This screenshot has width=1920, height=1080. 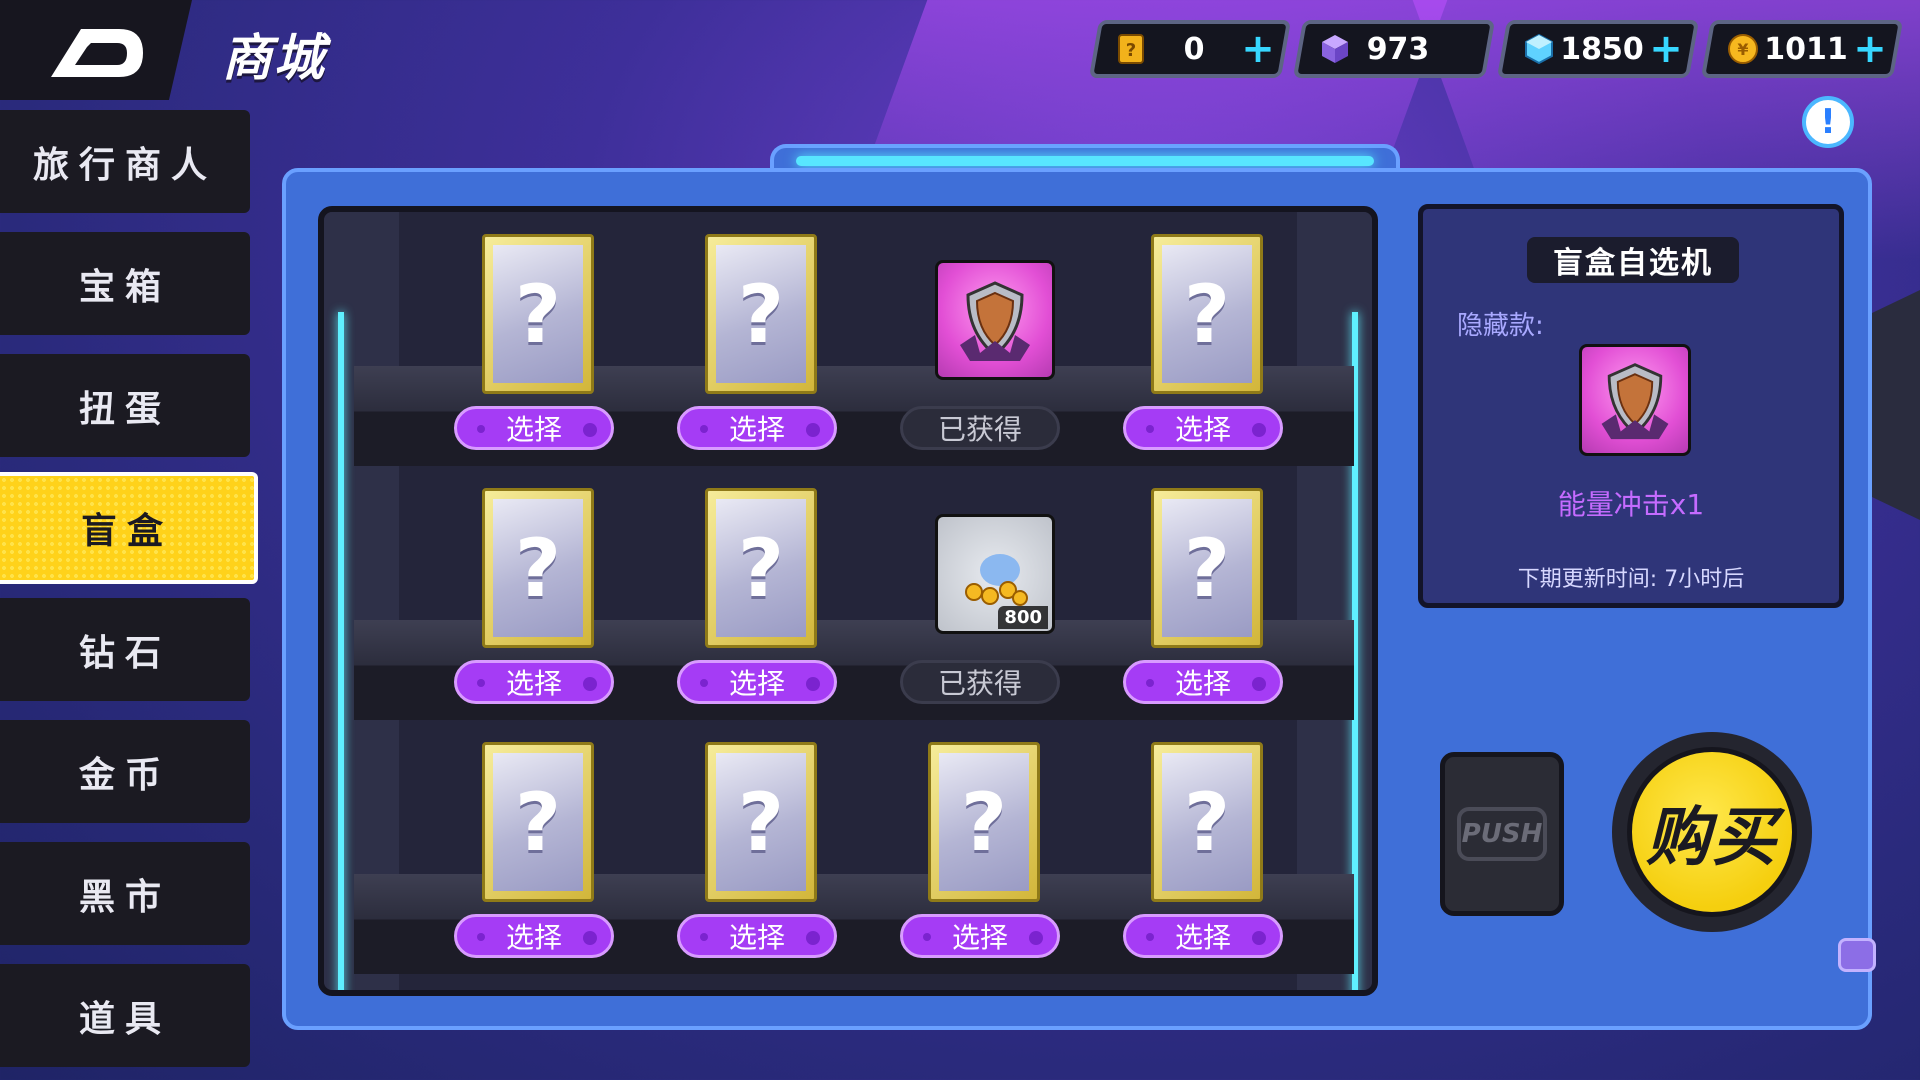 What do you see at coordinates (1870, 49) in the screenshot?
I see `add-gold-button: +` at bounding box center [1870, 49].